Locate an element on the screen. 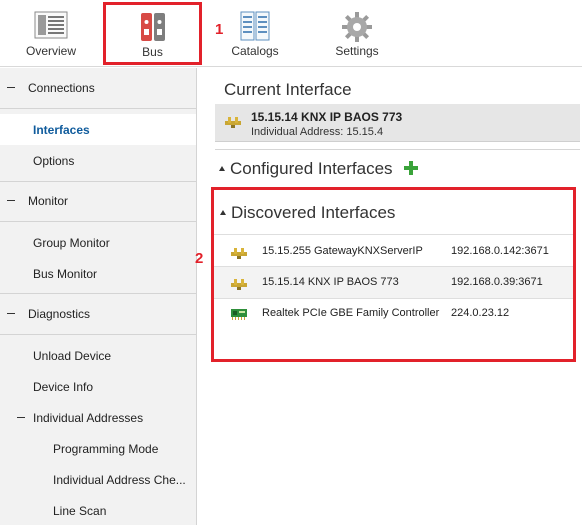 The image size is (582, 525). interface-name: 15.15.255 GatewayKNXServerIP is located at coordinates (342, 251).